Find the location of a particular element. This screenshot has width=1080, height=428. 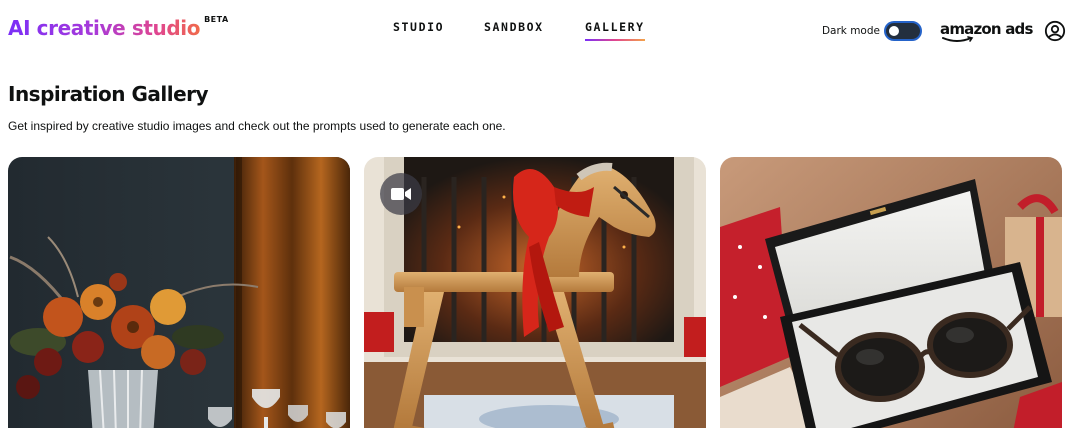

user-circle-icon is located at coordinates (1055, 31).